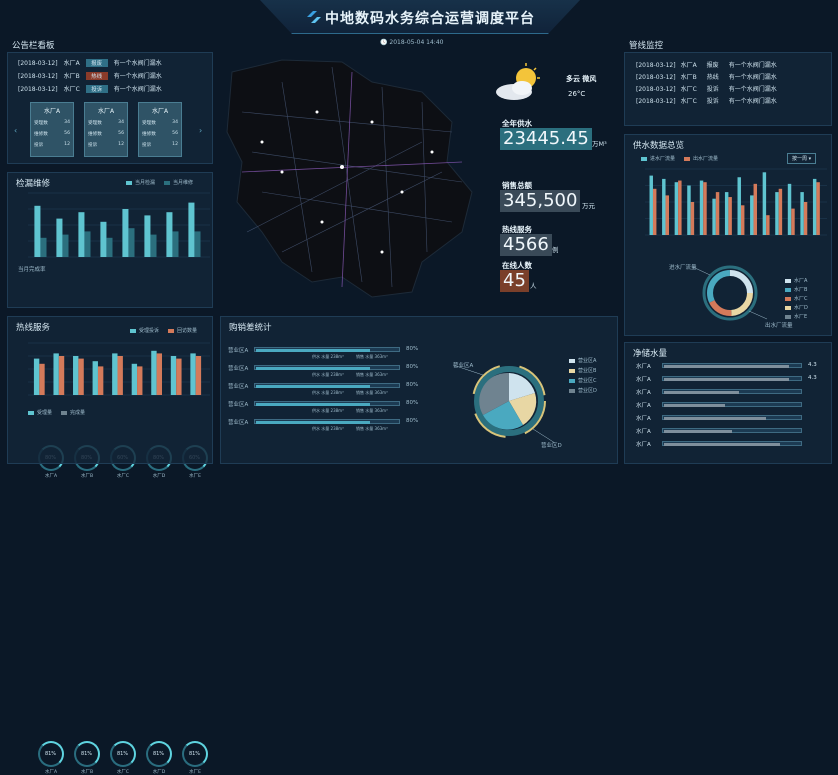  I want to click on card-row-value: 34, so click(121, 122).